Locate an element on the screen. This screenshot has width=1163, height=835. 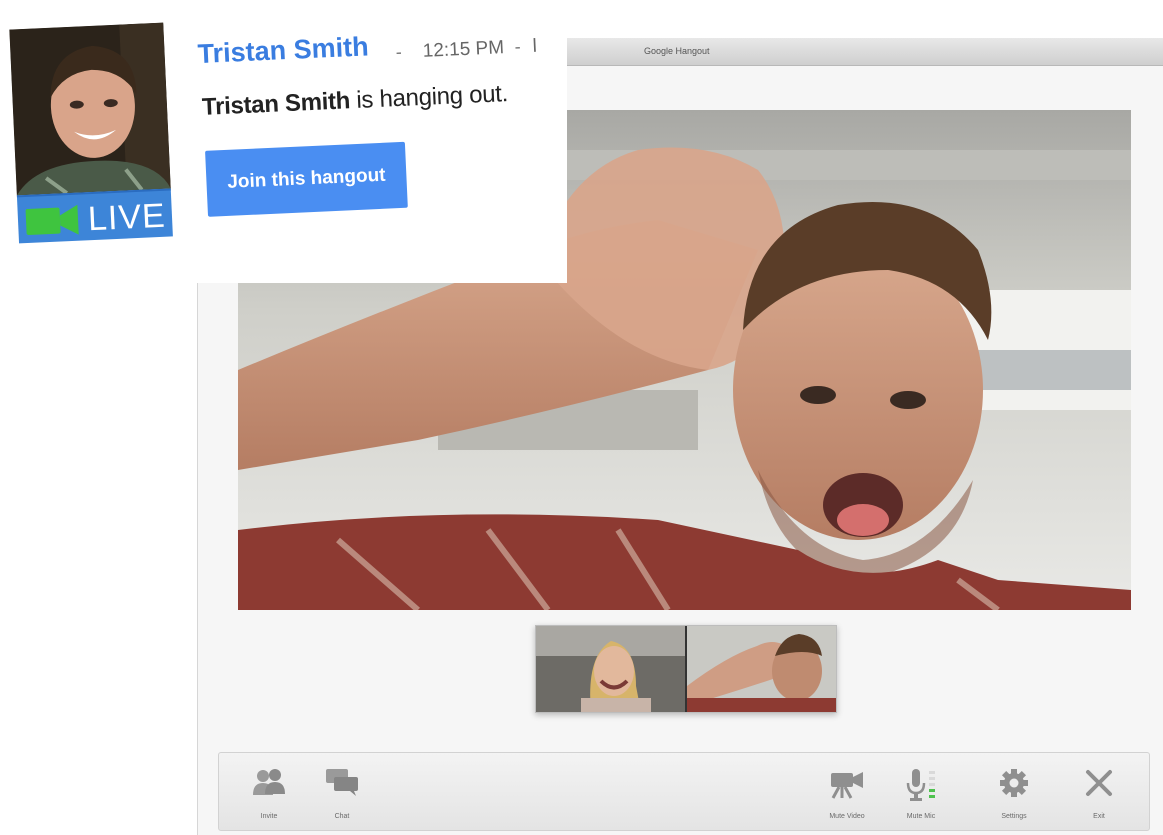
exit-button: Exit is located at coordinates (1099, 794).